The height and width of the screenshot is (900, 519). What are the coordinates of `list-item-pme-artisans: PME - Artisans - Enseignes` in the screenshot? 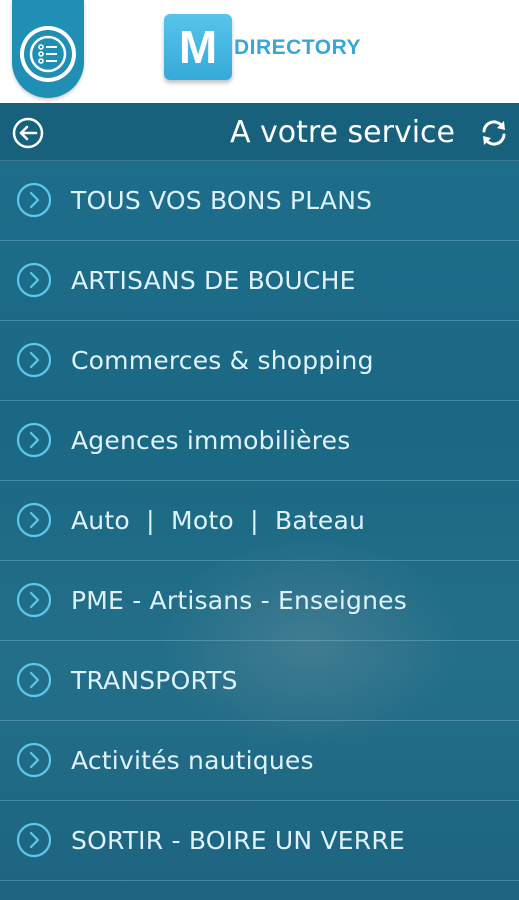 It's located at (259, 601).